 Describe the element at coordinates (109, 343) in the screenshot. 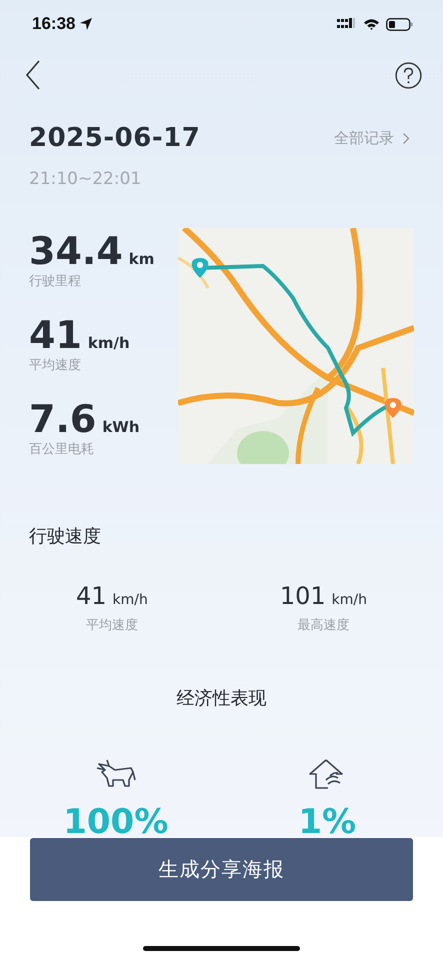

I see `stat-unit: km/h` at that location.